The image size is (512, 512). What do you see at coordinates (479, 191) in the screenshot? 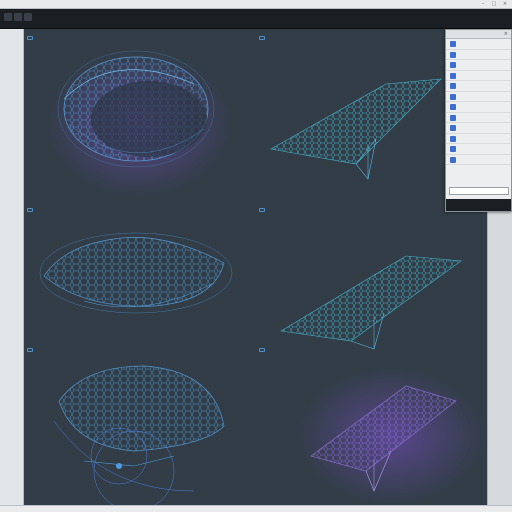
I see `properties-input` at bounding box center [479, 191].